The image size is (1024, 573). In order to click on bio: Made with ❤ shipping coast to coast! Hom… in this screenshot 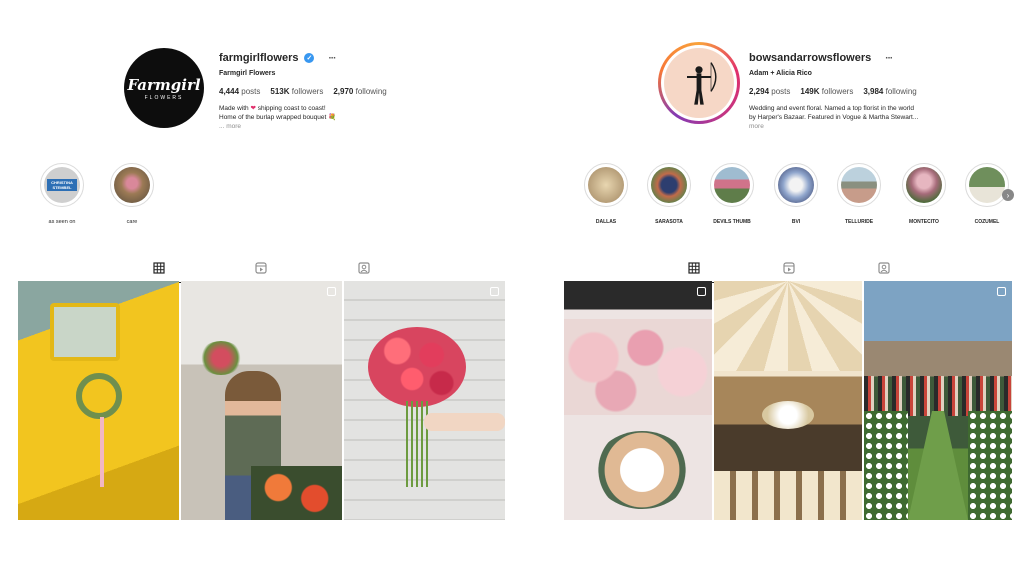, I will do `click(314, 117)`.